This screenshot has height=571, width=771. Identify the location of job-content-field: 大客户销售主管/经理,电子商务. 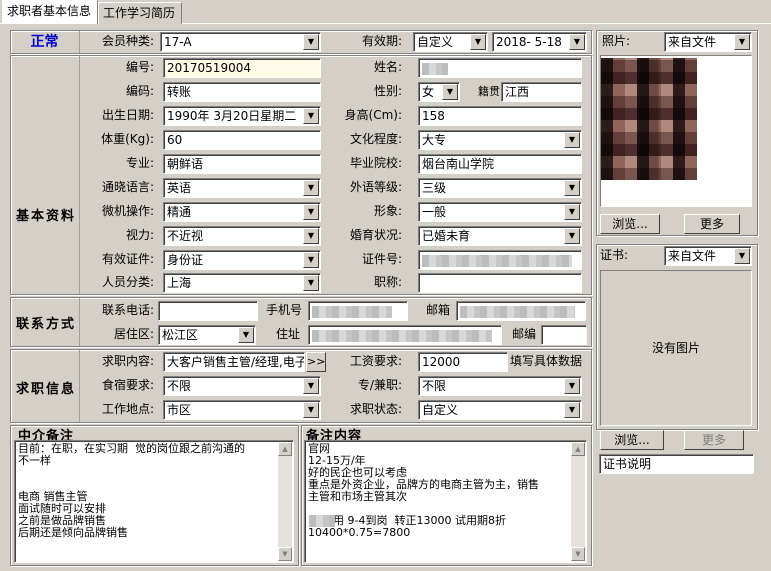
(234, 362).